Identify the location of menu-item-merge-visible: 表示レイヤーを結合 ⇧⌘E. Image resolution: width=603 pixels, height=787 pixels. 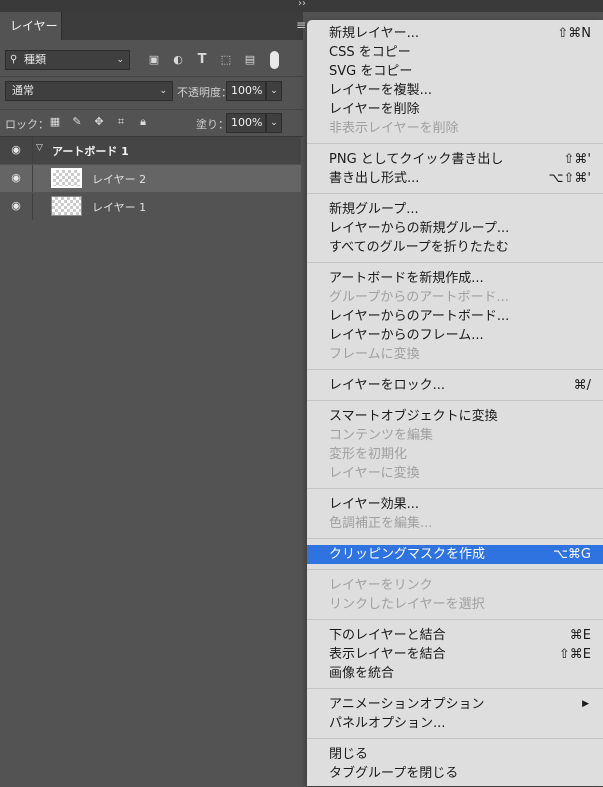
(455, 654).